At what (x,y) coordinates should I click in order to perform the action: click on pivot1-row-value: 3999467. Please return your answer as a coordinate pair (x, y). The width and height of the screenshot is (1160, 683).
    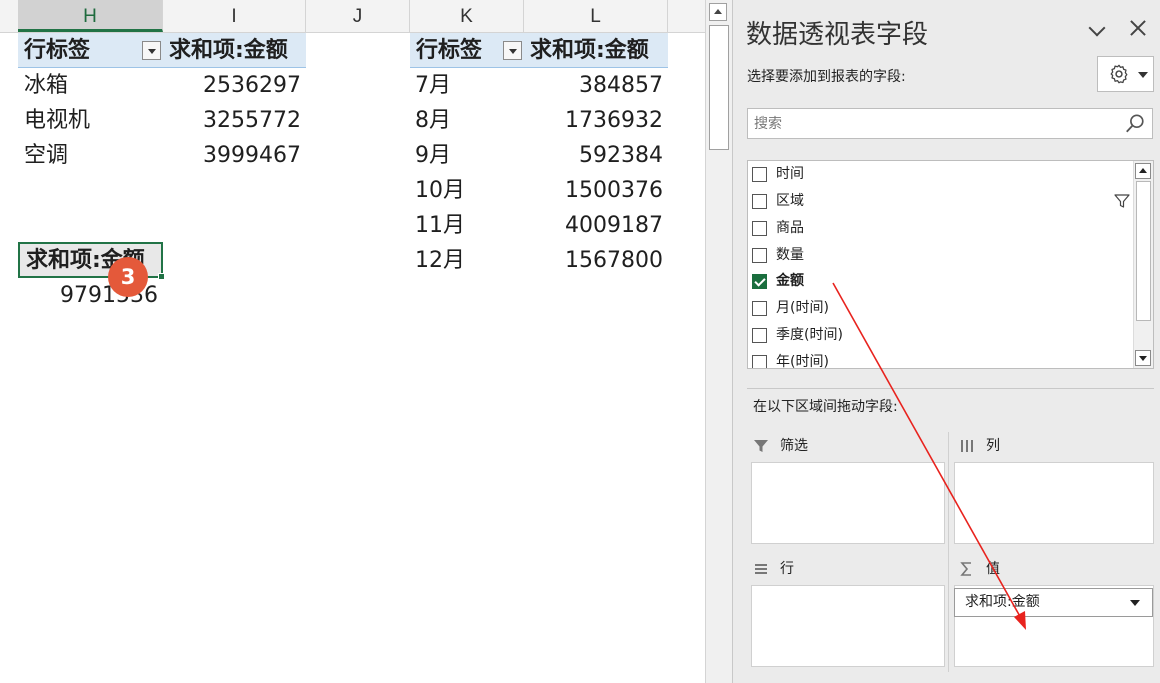
    Looking at the image, I should click on (232, 155).